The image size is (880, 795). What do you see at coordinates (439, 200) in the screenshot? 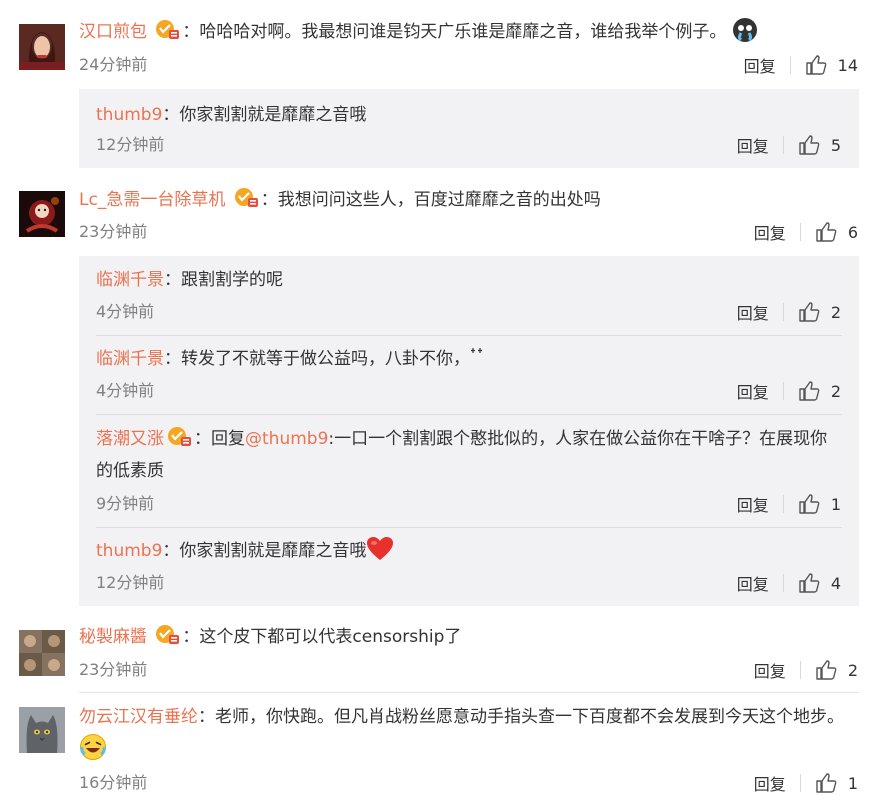
I see `comment-text: 我想问问这些人，百度过靡靡之音的出处吗` at bounding box center [439, 200].